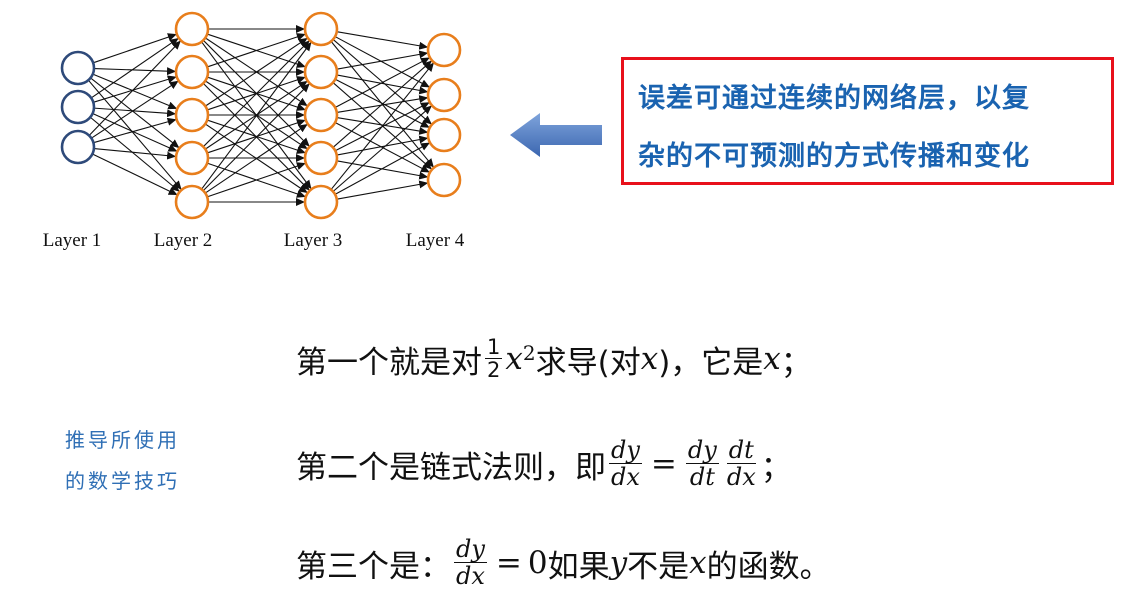 This screenshot has width=1132, height=614. I want to click on eq1-close: )，它是, so click(711, 362).